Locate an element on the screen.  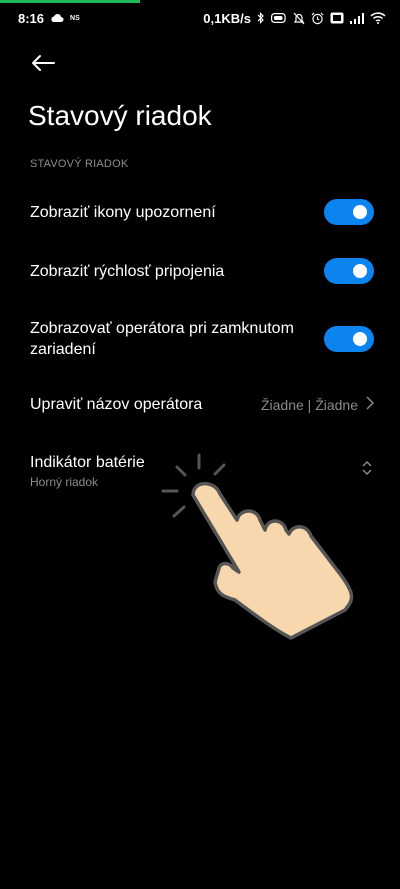
wifi-icon is located at coordinates (378, 18).